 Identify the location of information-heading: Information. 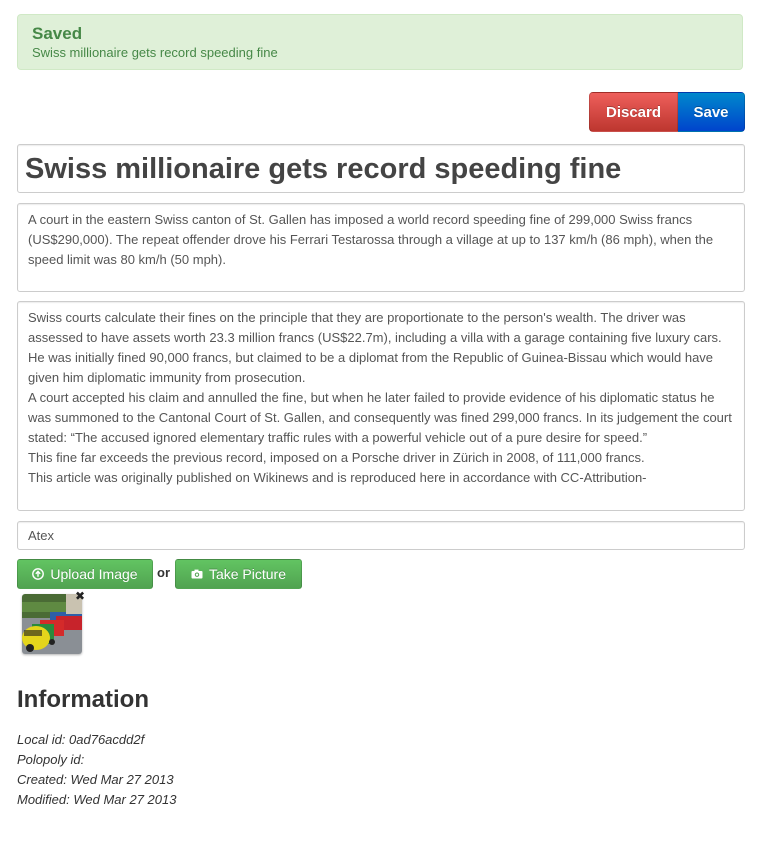
(83, 699).